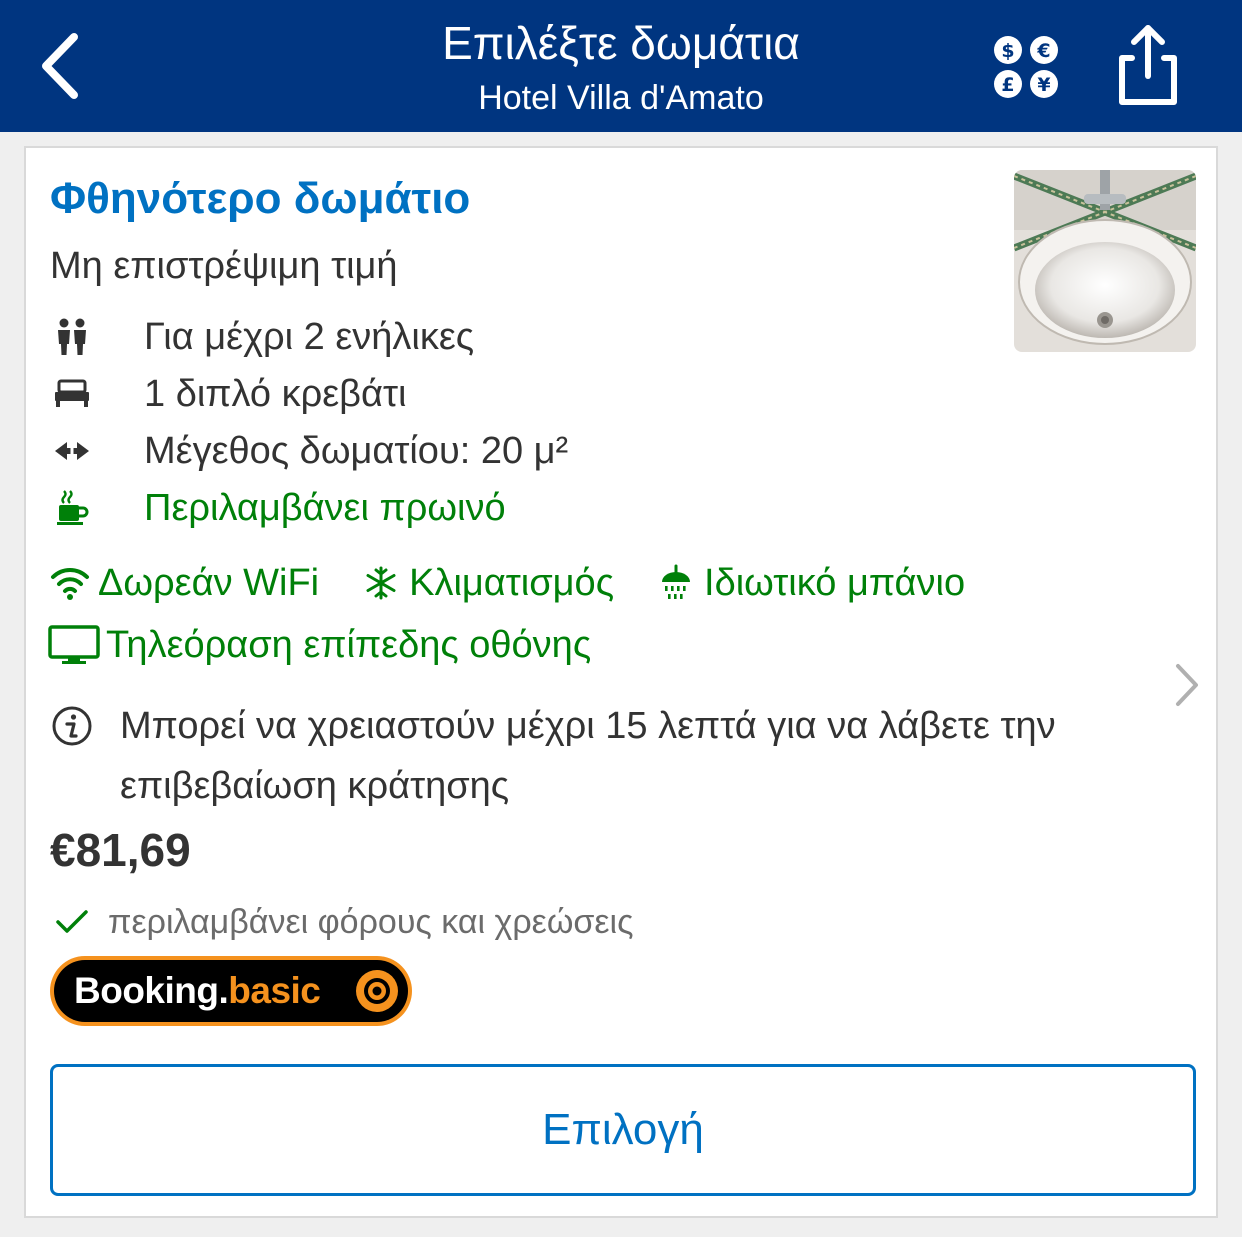 The image size is (1242, 1237). Describe the element at coordinates (325, 507) in the screenshot. I see `fact-text: Περιλαμβάνει πρωινό` at that location.